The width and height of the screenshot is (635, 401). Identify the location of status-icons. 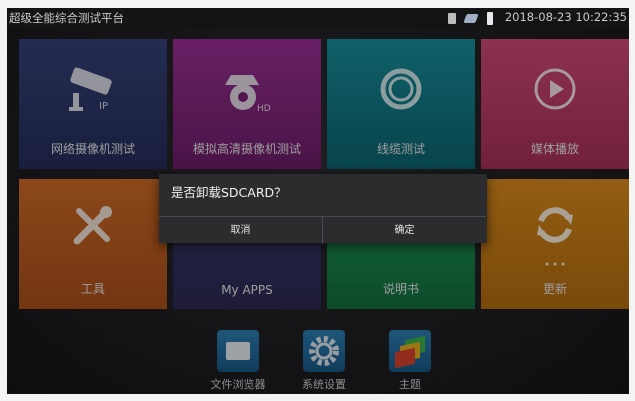
(467, 18).